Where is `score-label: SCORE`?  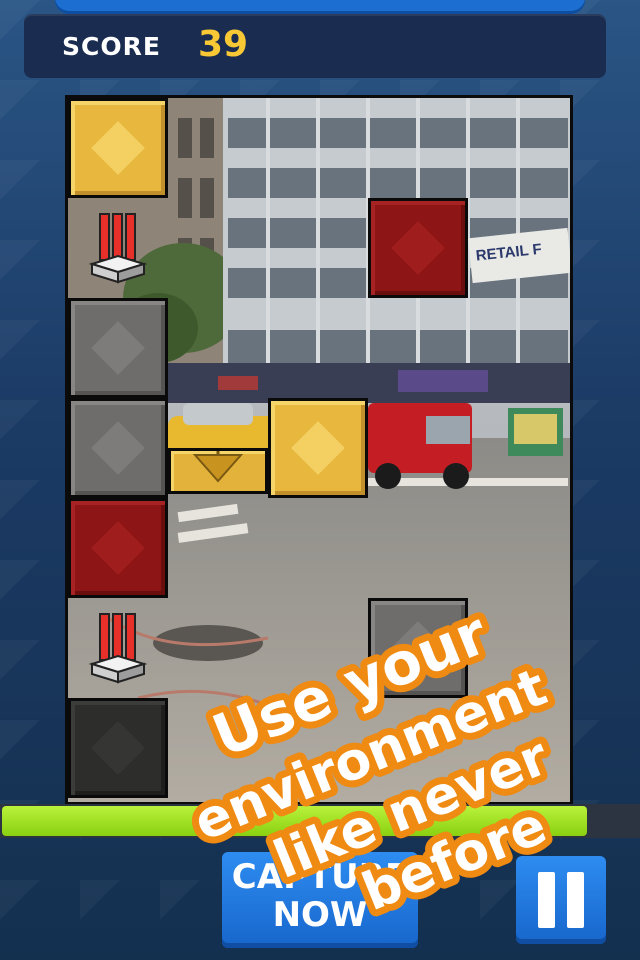
score-label: SCORE is located at coordinates (111, 46).